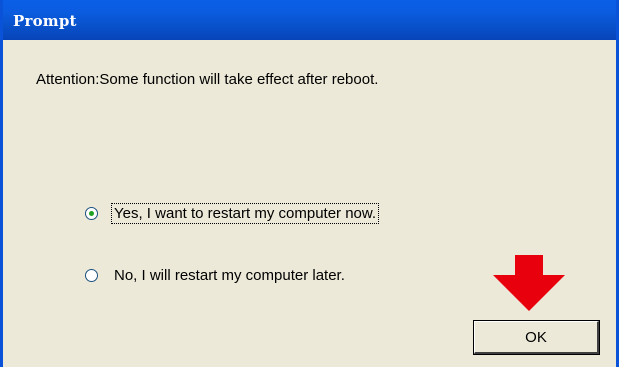  What do you see at coordinates (45, 21) in the screenshot?
I see `dialog-title: Prompt` at bounding box center [45, 21].